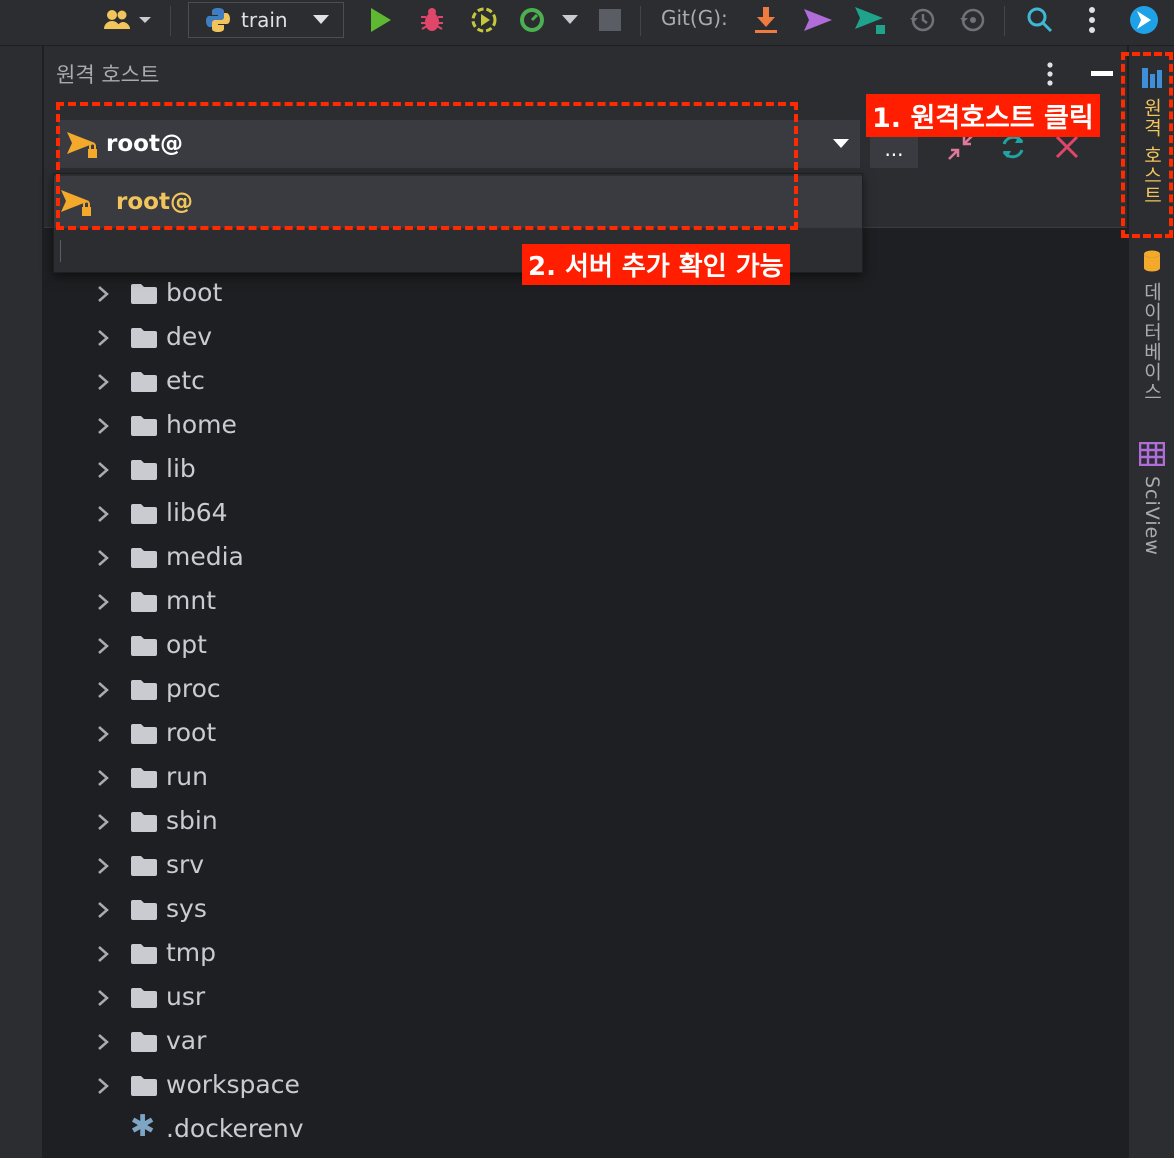  What do you see at coordinates (585, 470) in the screenshot?
I see `tree-folder-row: lib` at bounding box center [585, 470].